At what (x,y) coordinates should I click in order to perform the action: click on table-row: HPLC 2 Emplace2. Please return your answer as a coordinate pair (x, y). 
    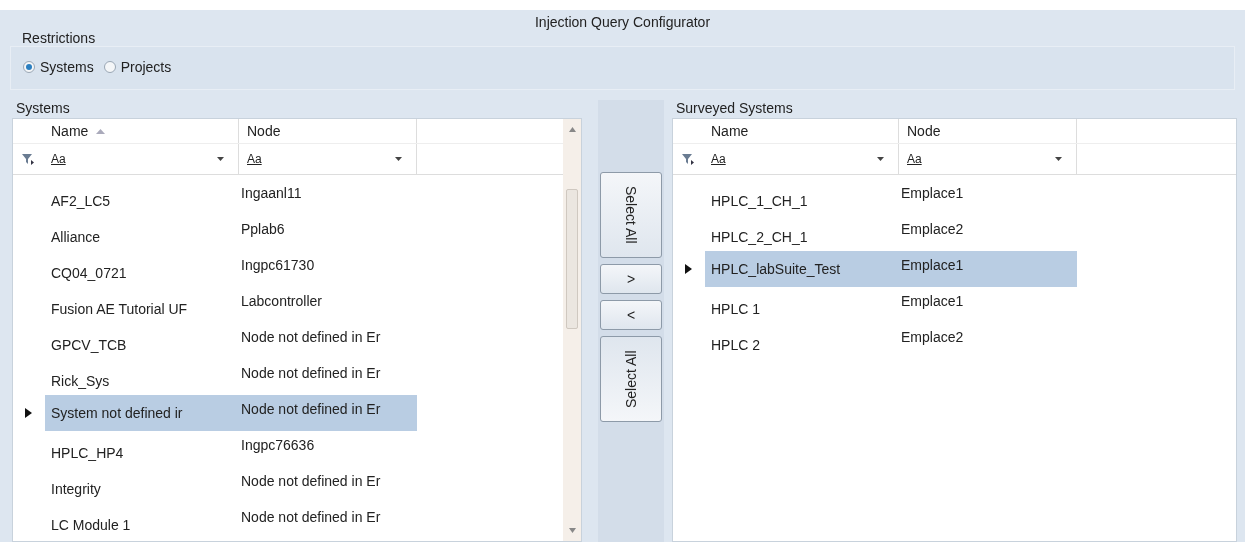
    Looking at the image, I should click on (954, 341).